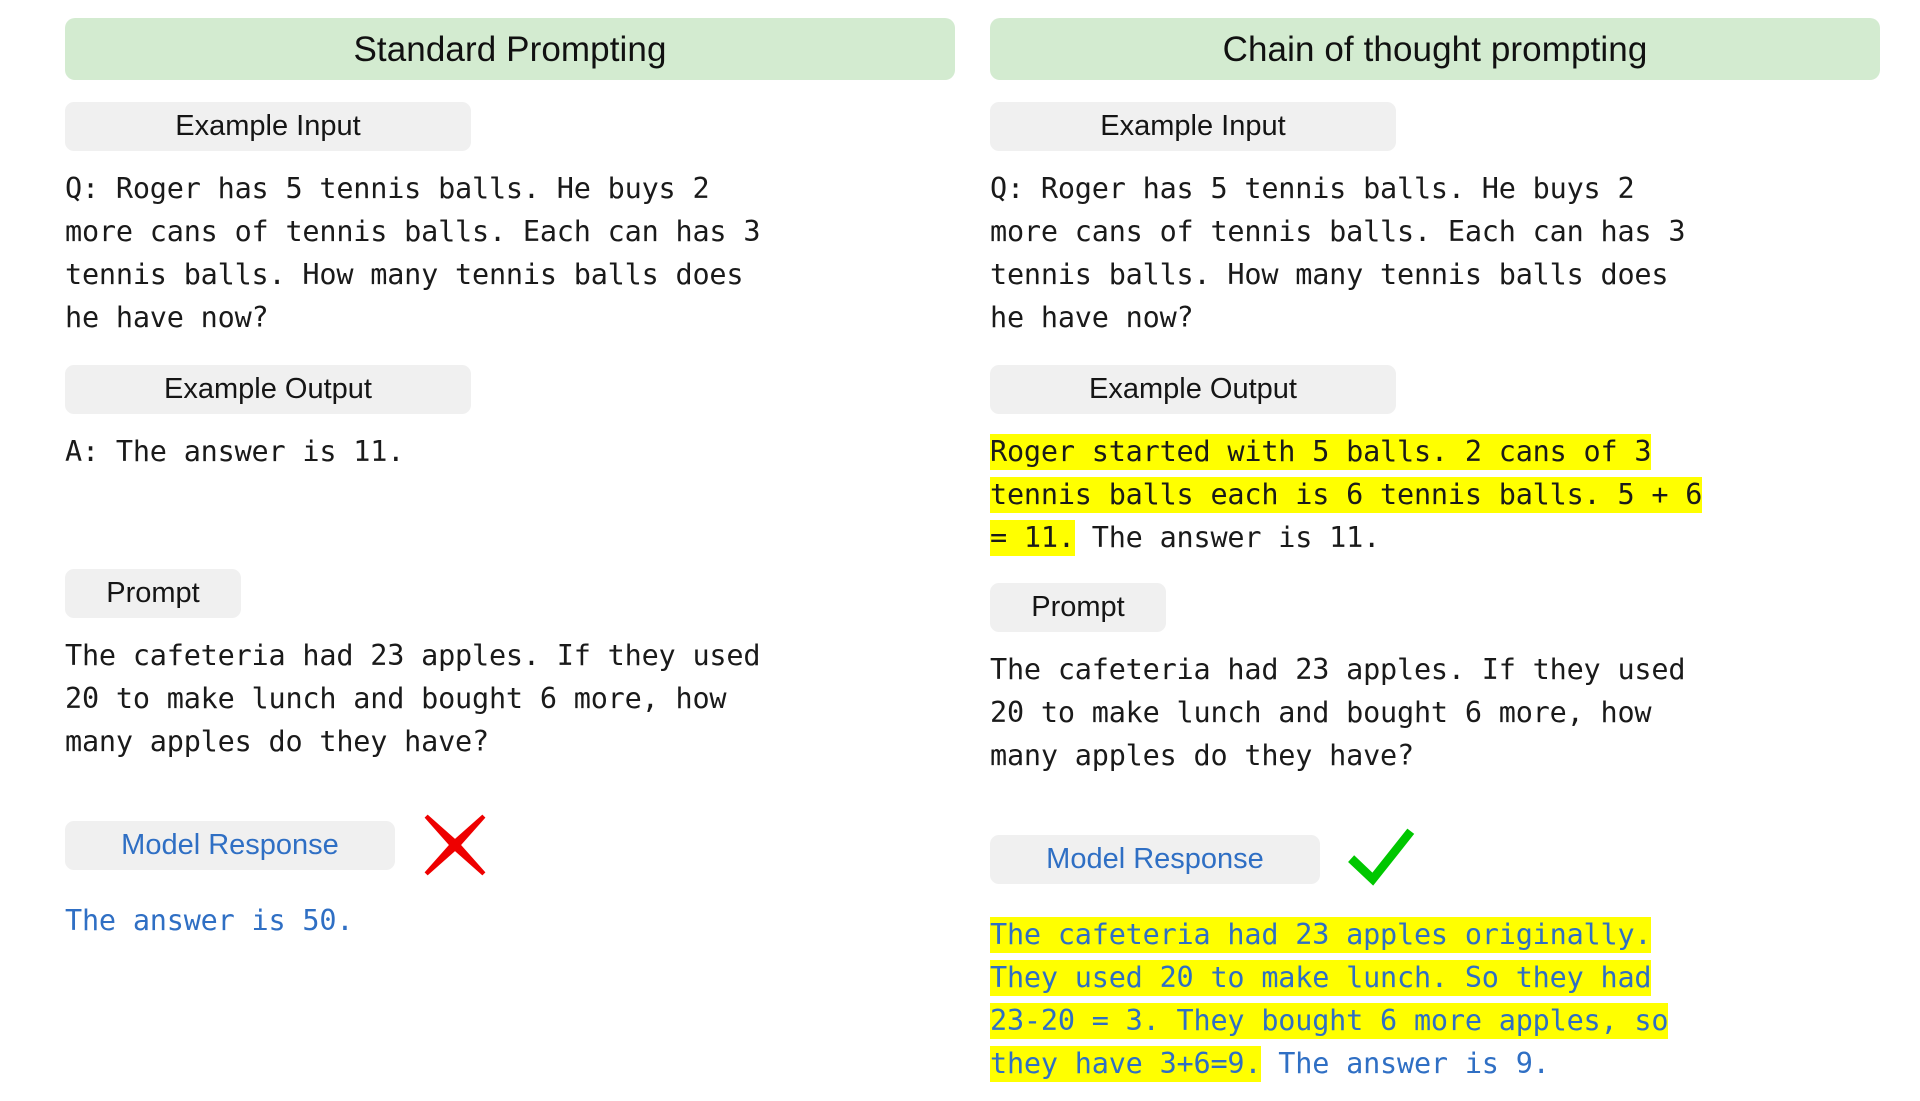 Image resolution: width=1920 pixels, height=1101 pixels. I want to click on chip-example-output-left: Example Output, so click(268, 389).